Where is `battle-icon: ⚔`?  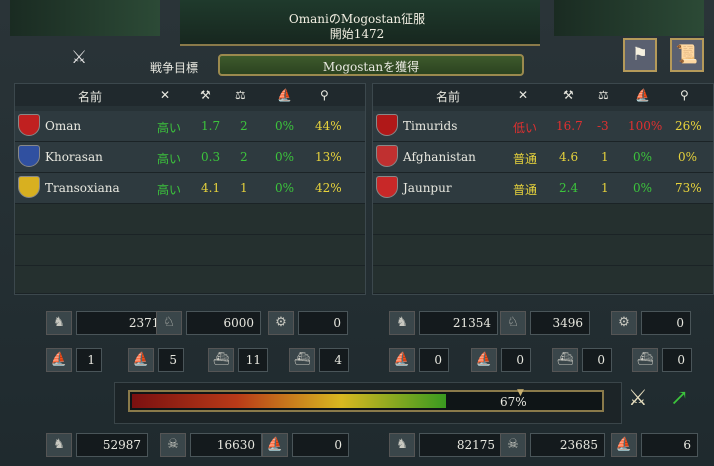 battle-icon: ⚔ is located at coordinates (638, 398).